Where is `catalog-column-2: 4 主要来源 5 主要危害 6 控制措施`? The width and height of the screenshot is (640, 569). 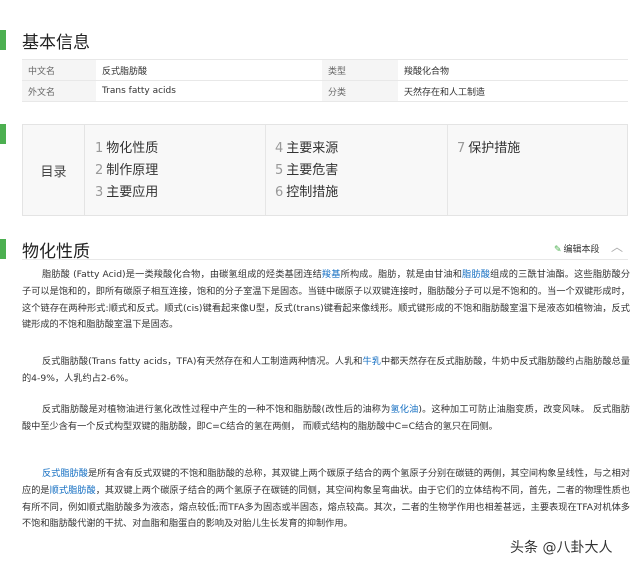 catalog-column-2: 4 主要来源 5 主要危害 6 控制措施 is located at coordinates (306, 170).